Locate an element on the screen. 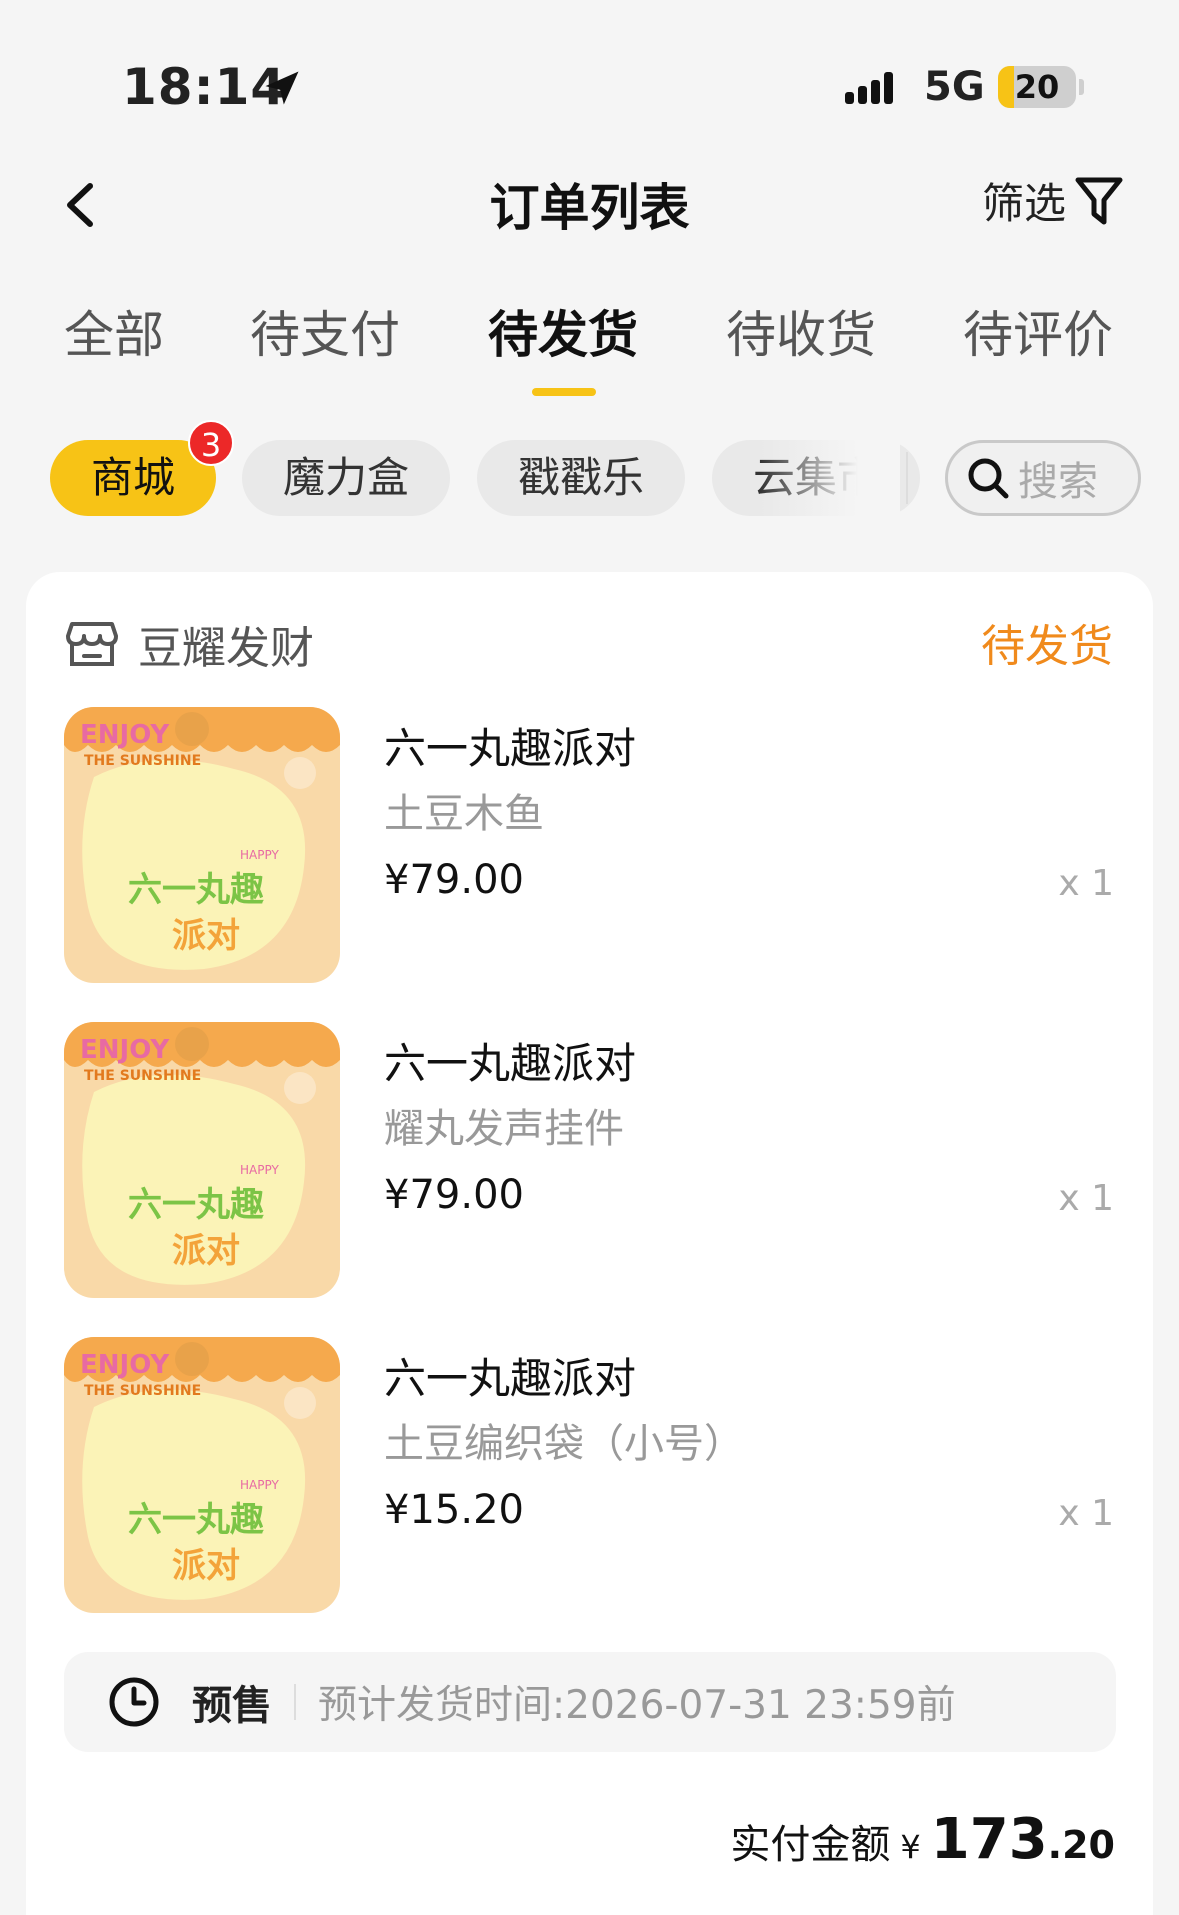 The width and height of the screenshot is (1179, 1915). battery-level: 20 is located at coordinates (1037, 87).